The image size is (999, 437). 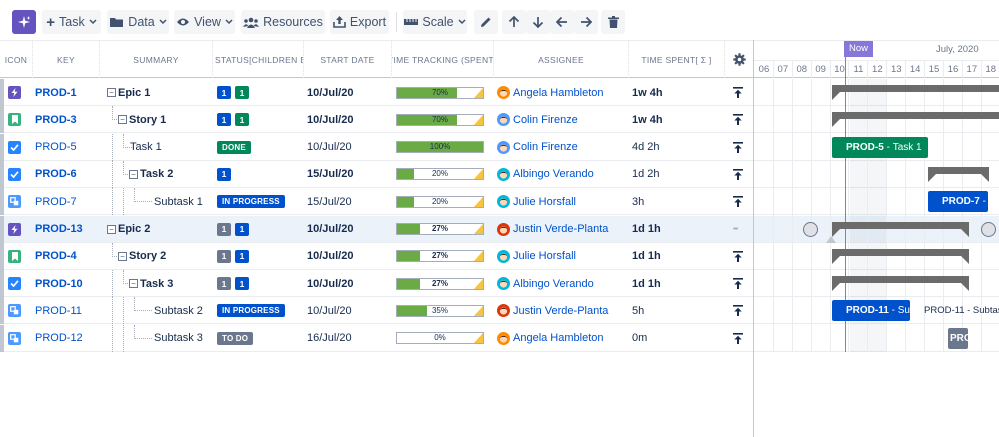 I want to click on more-options-icon: •••, so click(x=741, y=229).